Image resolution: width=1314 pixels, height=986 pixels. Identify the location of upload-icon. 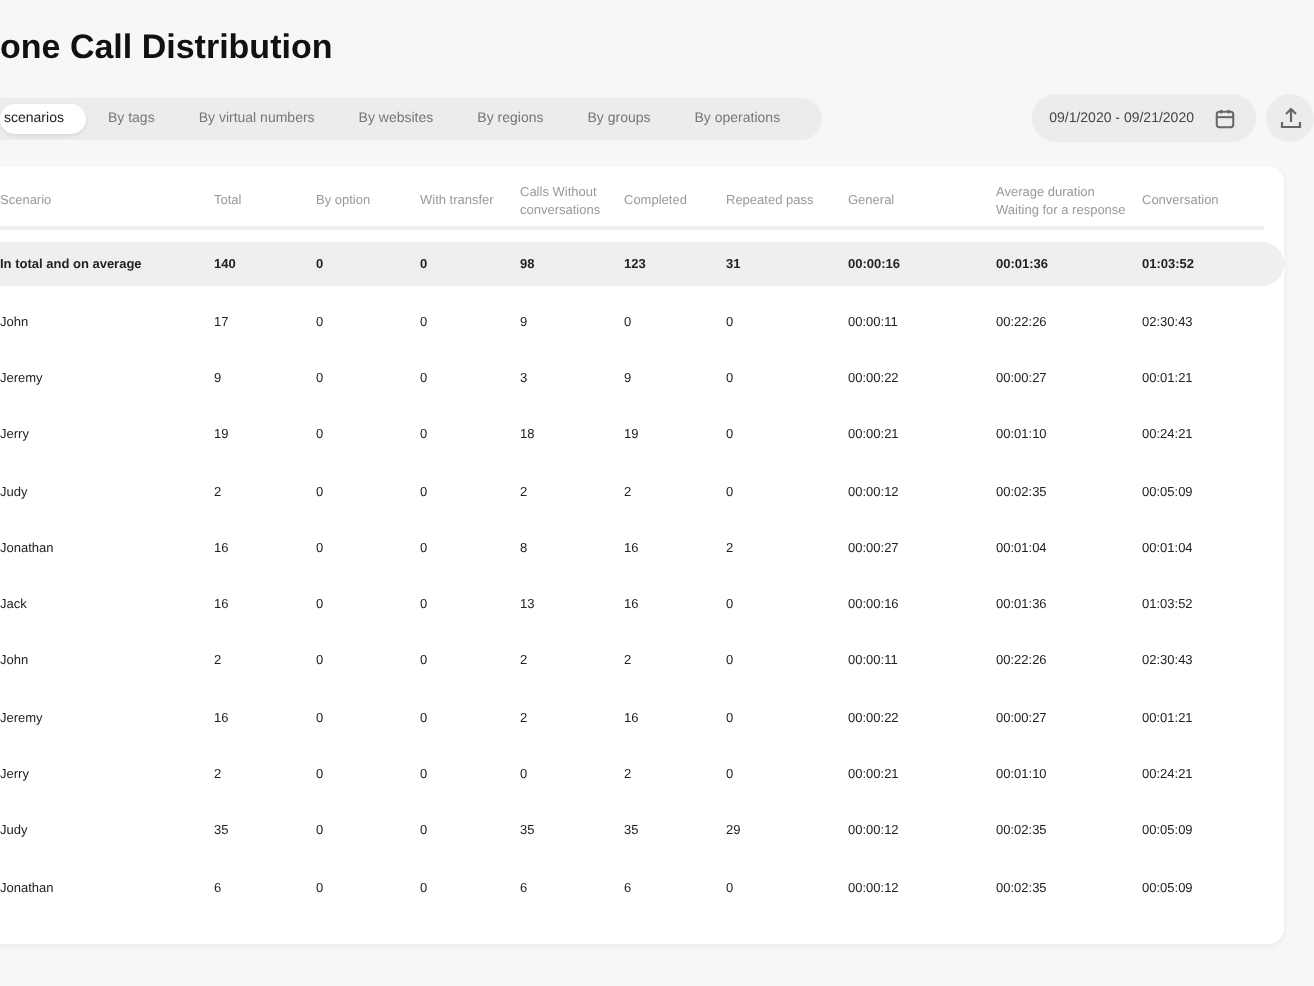
(1290, 118).